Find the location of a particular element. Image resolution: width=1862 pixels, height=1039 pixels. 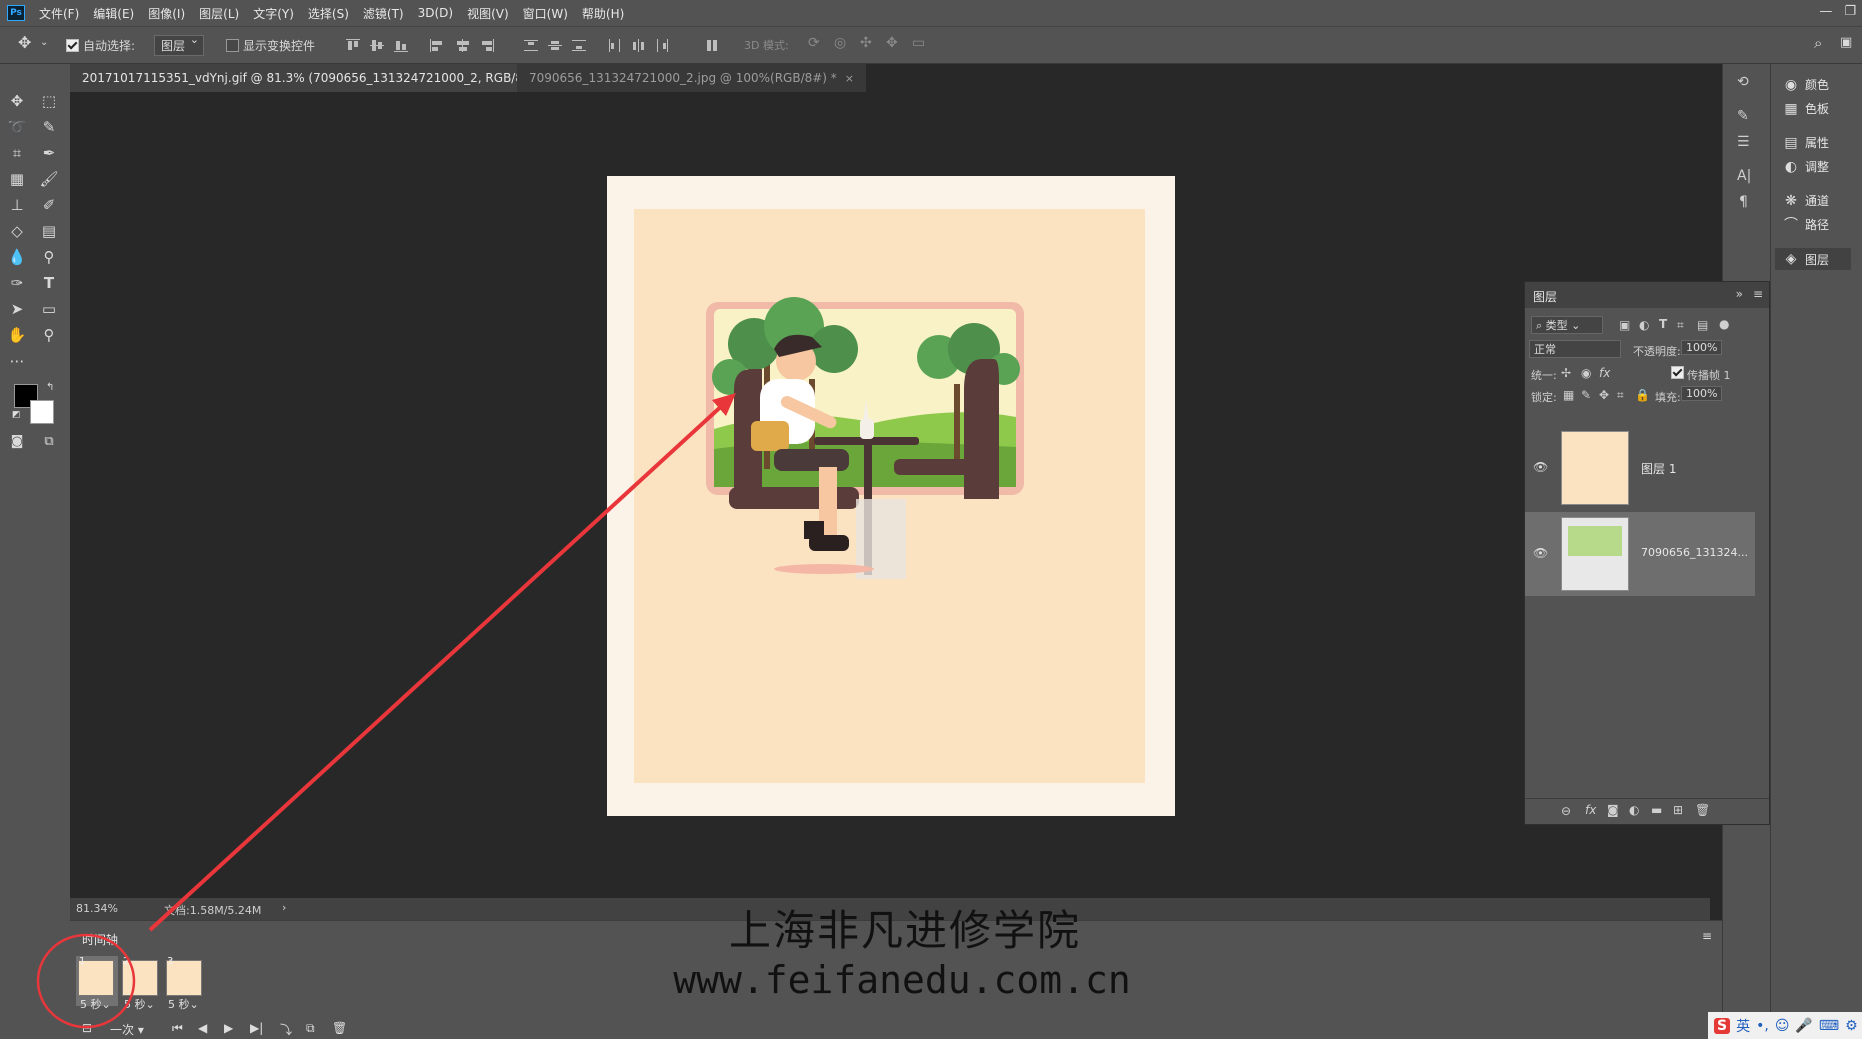

layer-row-layer1: 👁 图层 1 is located at coordinates (1640, 468).